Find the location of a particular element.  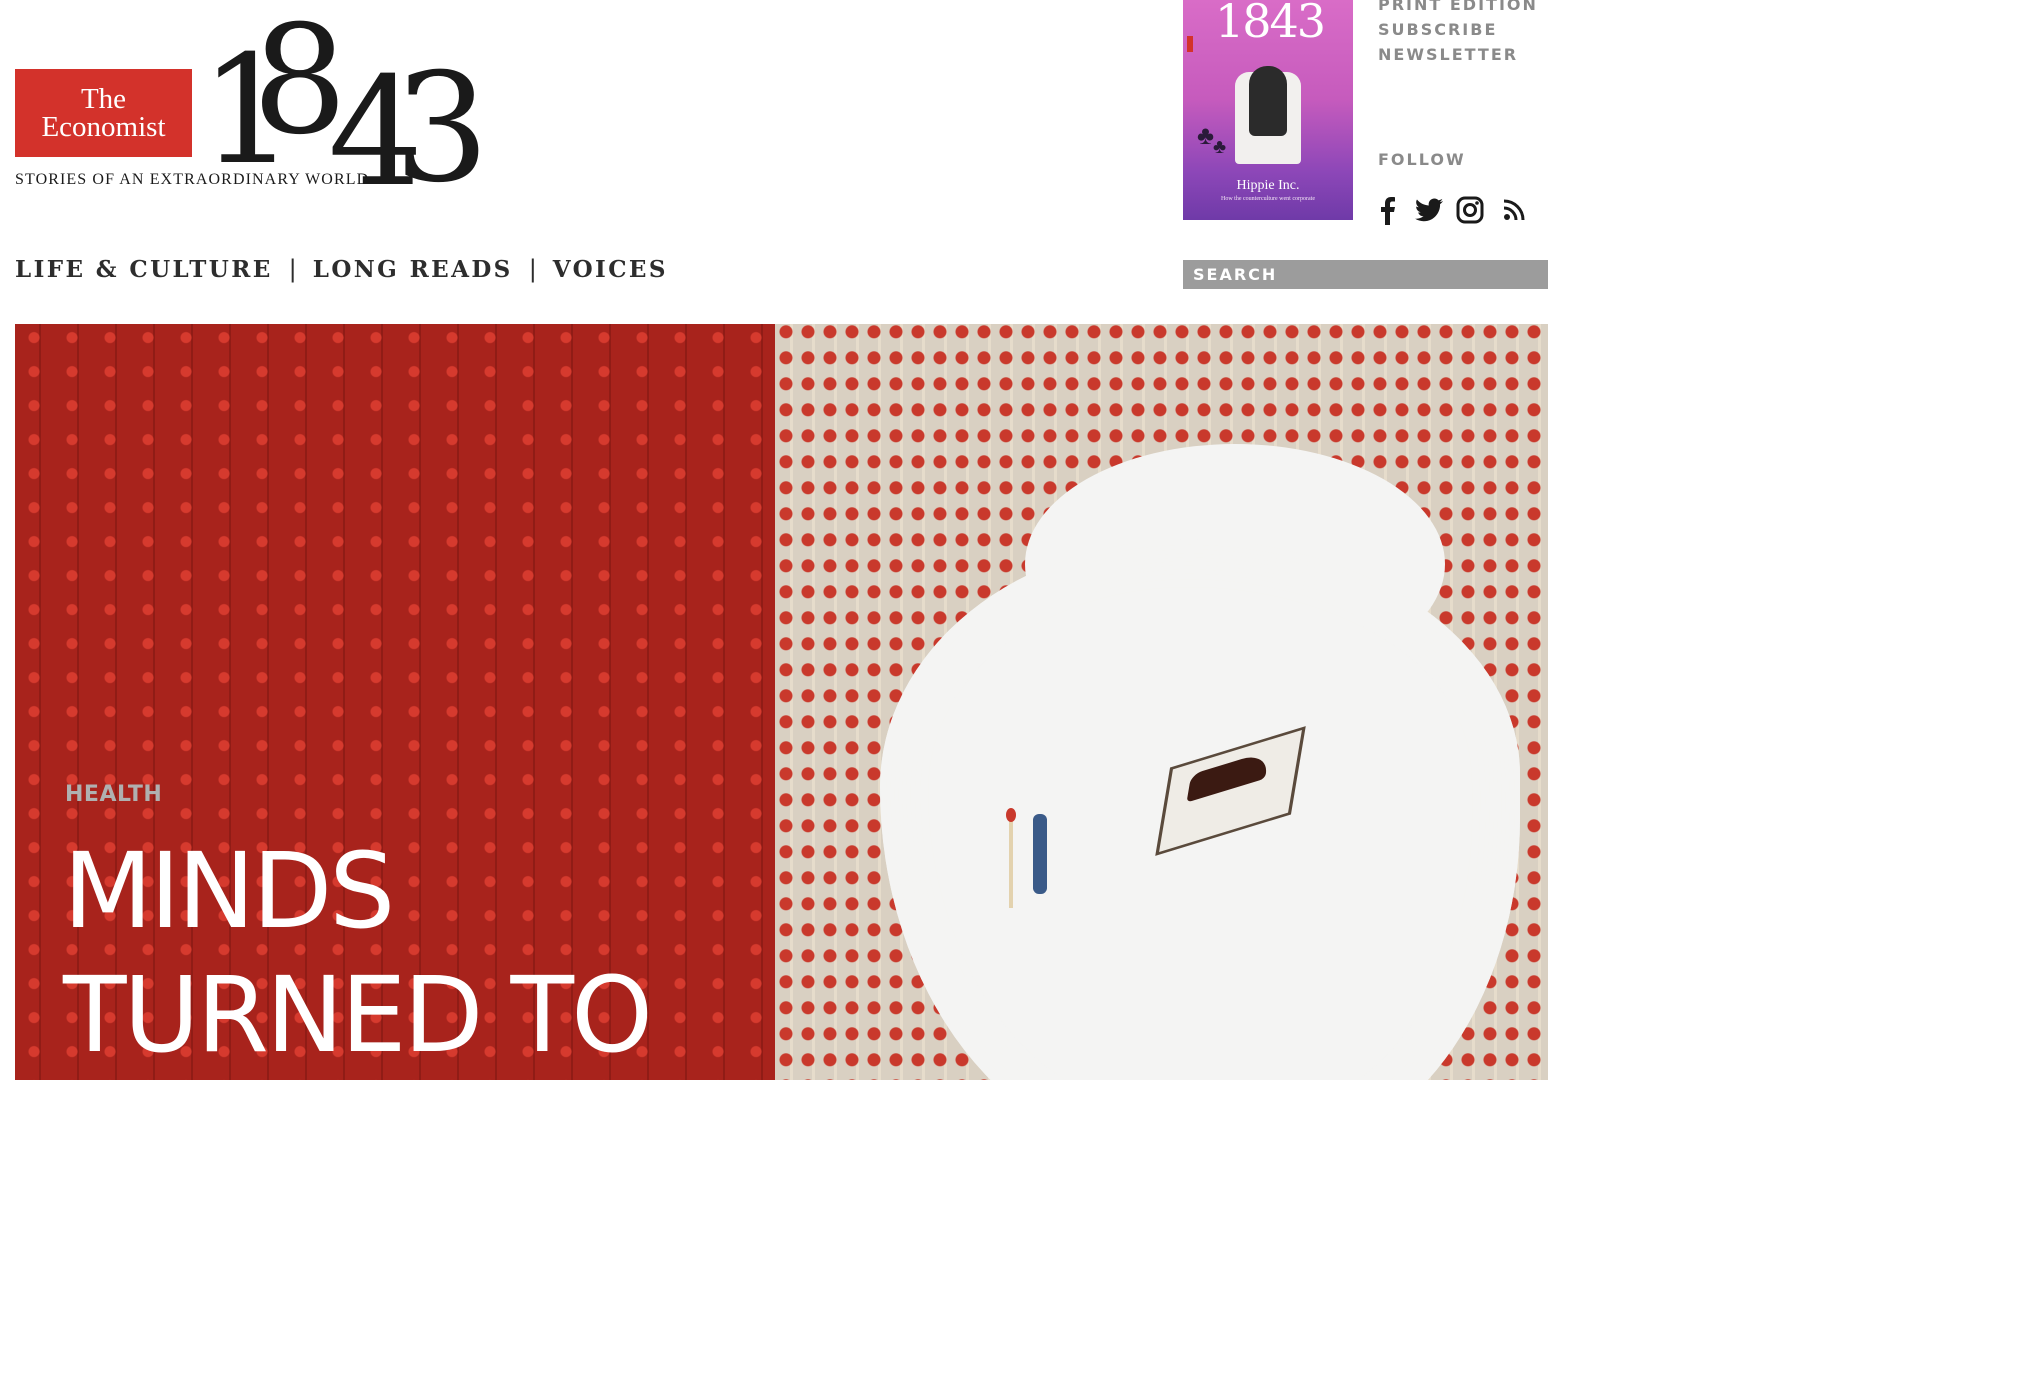

cover-person is located at coordinates (1268, 101).